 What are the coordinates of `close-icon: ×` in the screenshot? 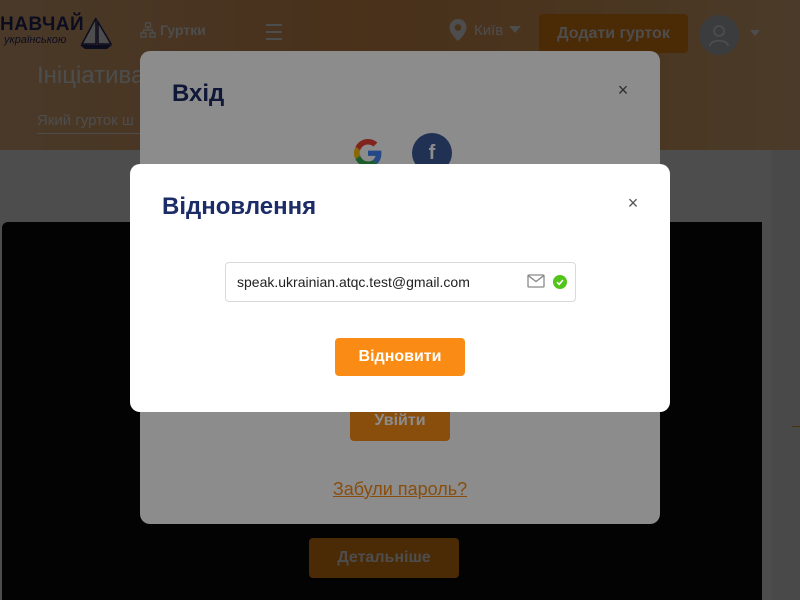 It's located at (633, 203).